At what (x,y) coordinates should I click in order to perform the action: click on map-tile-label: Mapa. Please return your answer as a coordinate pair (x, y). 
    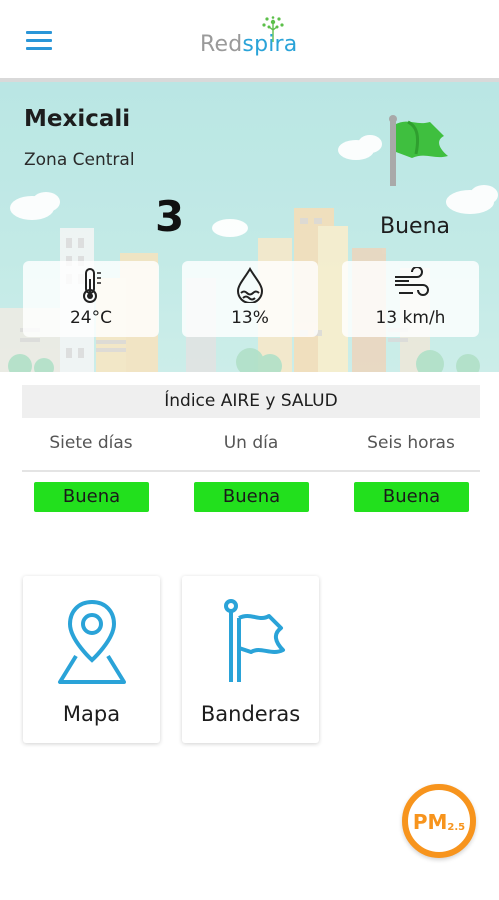
    Looking at the image, I should click on (91, 714).